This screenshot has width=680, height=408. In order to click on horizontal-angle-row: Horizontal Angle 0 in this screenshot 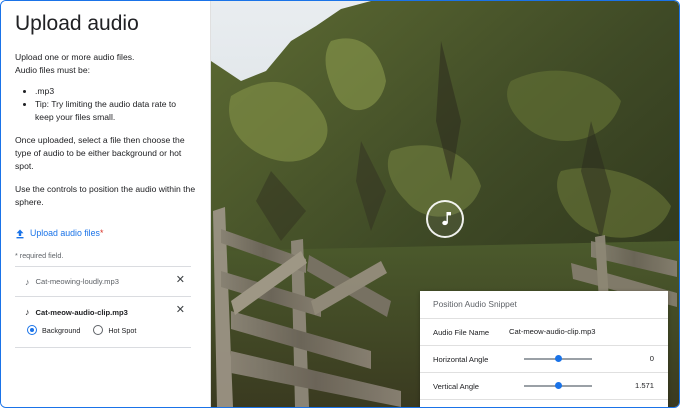, I will do `click(544, 359)`.